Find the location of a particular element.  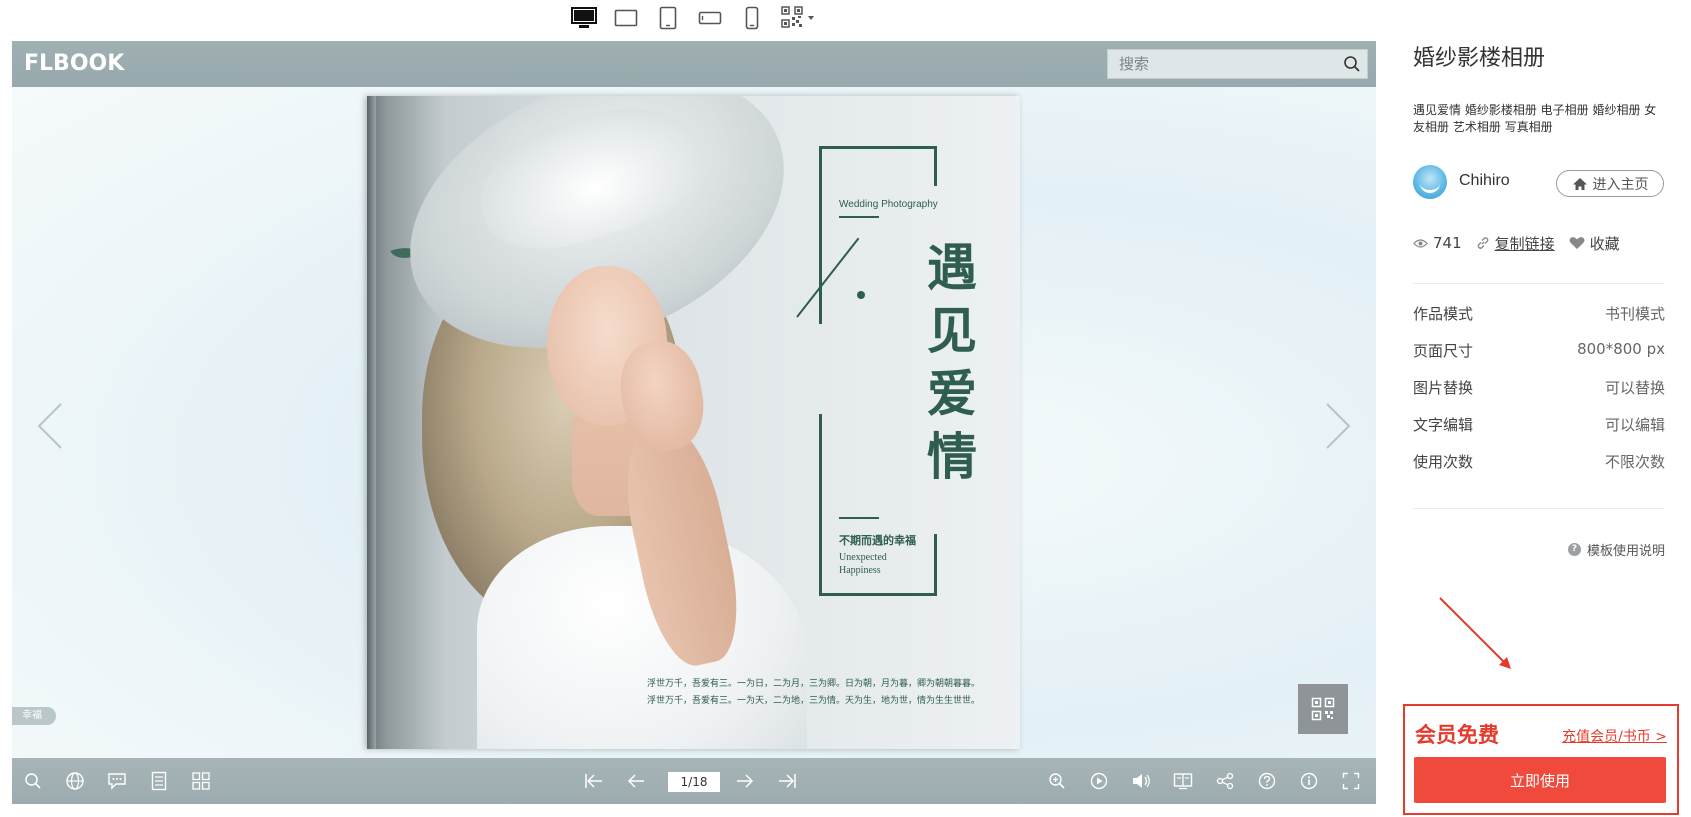

desktop-view-button is located at coordinates (584, 18).